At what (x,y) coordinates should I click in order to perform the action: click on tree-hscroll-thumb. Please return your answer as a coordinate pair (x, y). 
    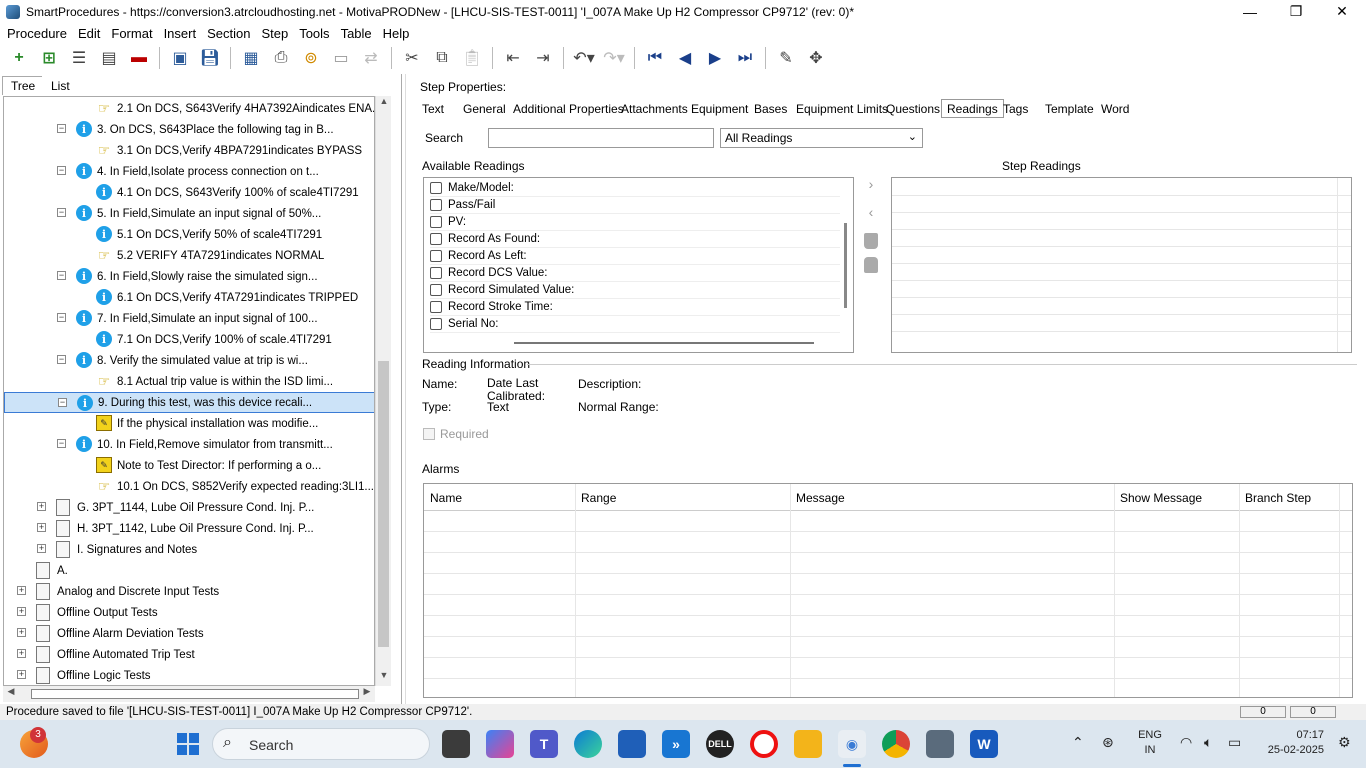
    Looking at the image, I should click on (195, 694).